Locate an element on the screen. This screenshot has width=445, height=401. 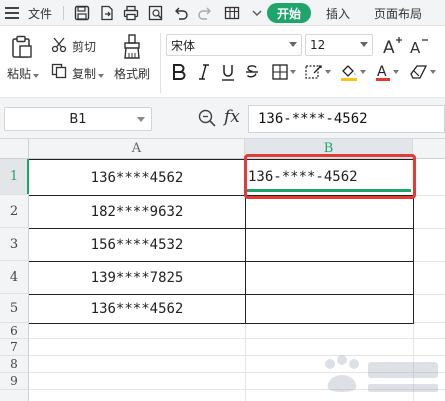
copy-dropdown-caret is located at coordinates (101, 76).